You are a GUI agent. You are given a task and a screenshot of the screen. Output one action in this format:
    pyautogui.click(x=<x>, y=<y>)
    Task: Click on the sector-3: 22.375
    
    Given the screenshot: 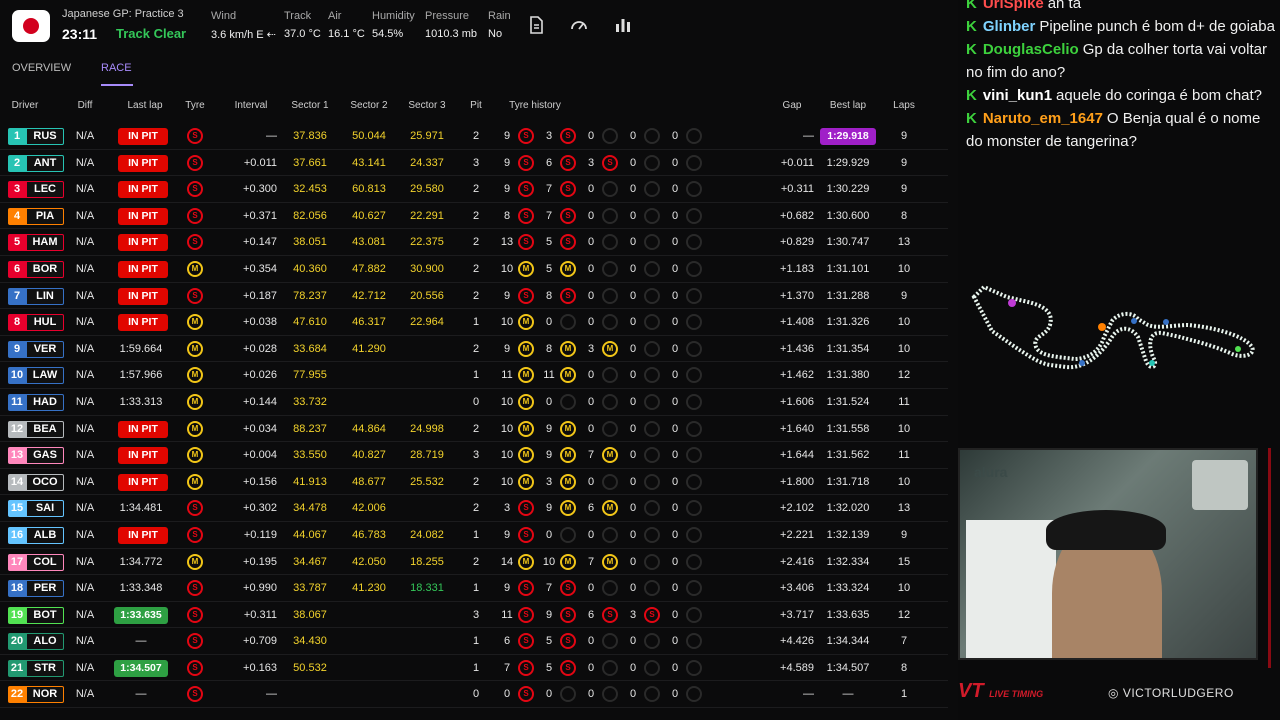 What is the action you would take?
    pyautogui.click(x=427, y=242)
    